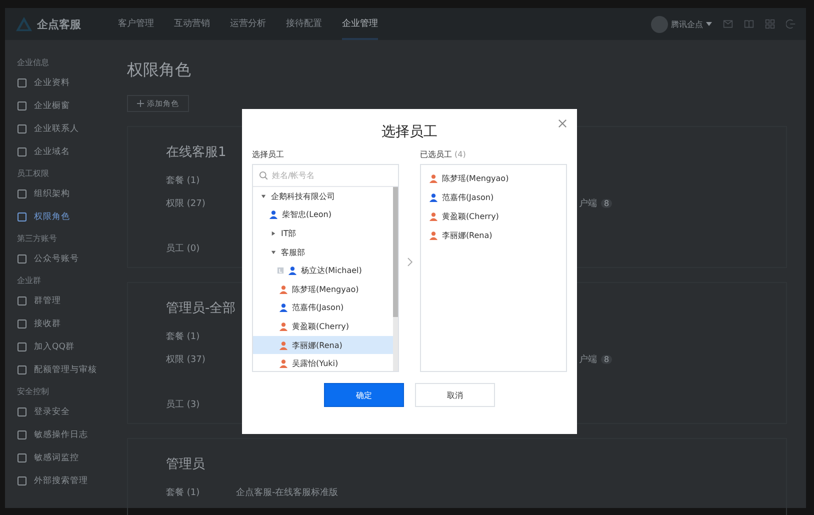 The width and height of the screenshot is (814, 515). Describe the element at coordinates (56, 458) in the screenshot. I see `sidebar-item-label: 敏感词监控` at that location.